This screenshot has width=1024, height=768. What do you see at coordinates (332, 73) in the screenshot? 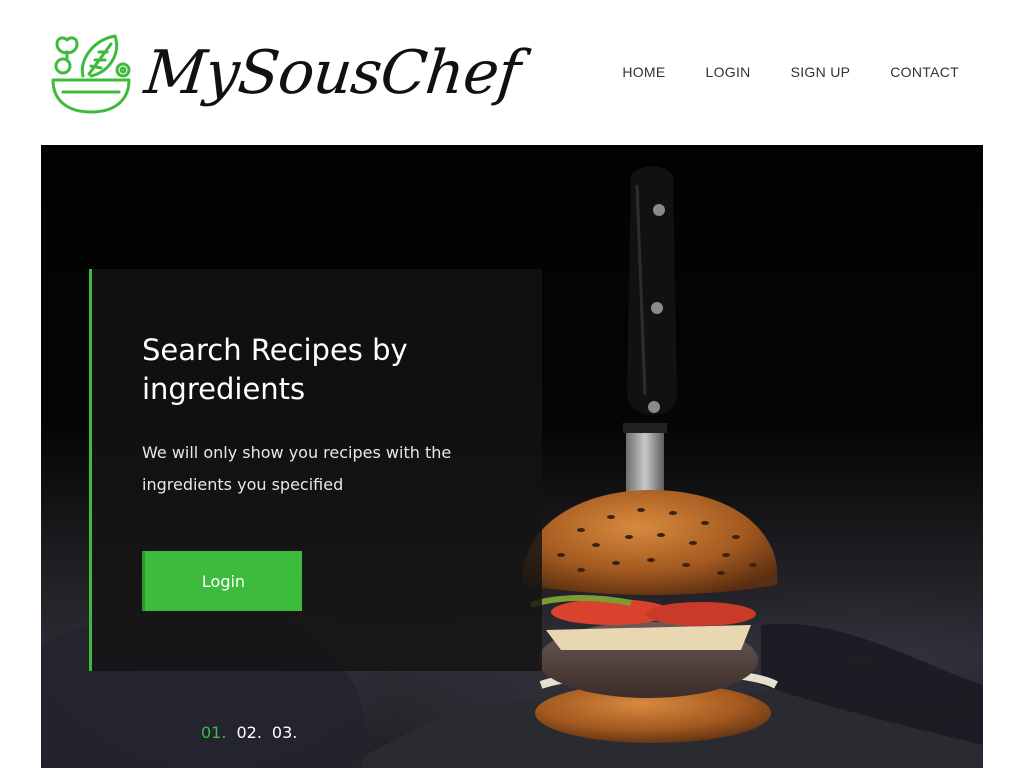
I see `brand-name: MySousChef` at bounding box center [332, 73].